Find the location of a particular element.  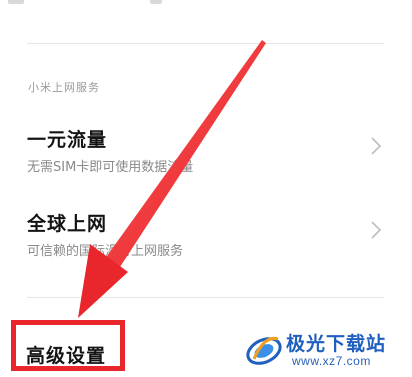

item-title: 全球上网 is located at coordinates (67, 224).